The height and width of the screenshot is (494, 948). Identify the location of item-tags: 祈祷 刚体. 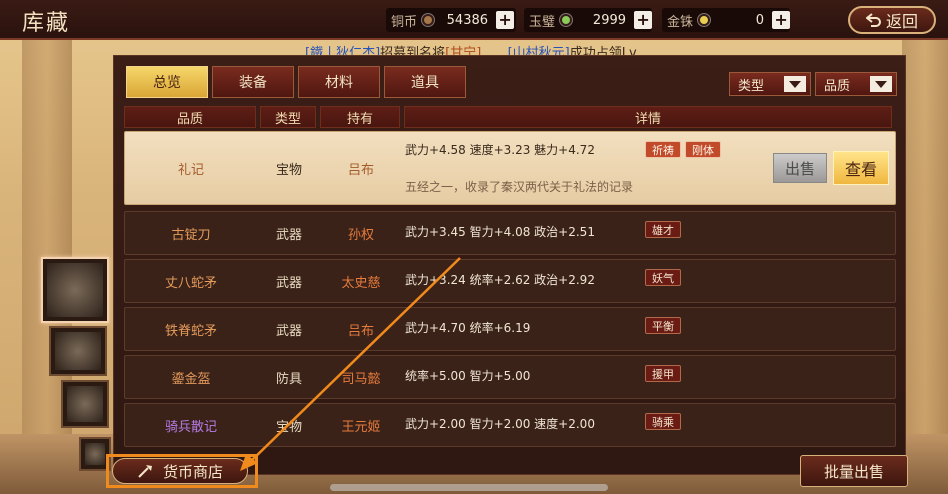
(683, 149).